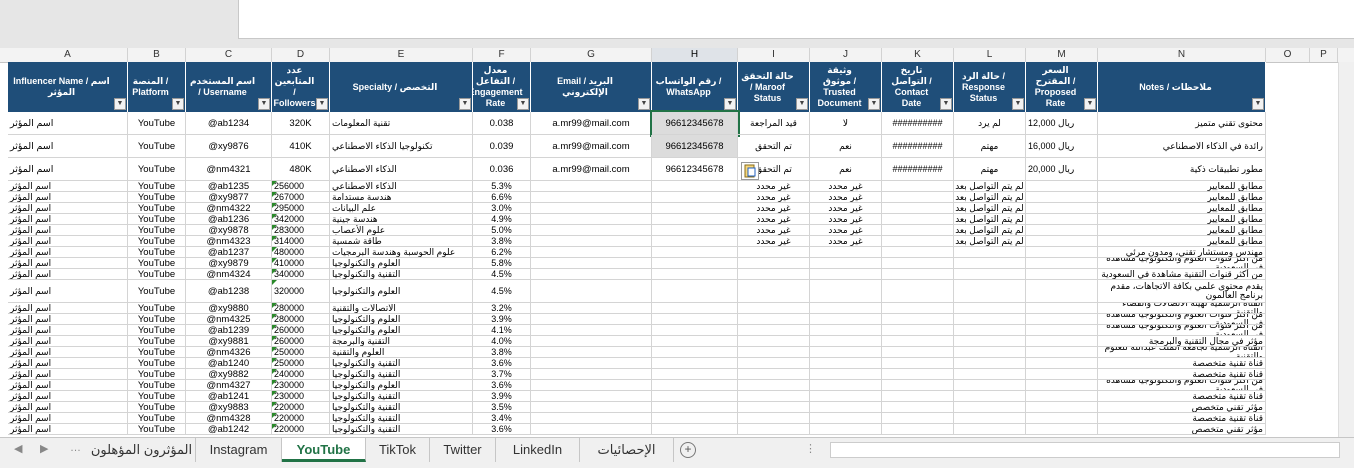  What do you see at coordinates (301, 363) in the screenshot?
I see `table-cell: 250000` at bounding box center [301, 363].